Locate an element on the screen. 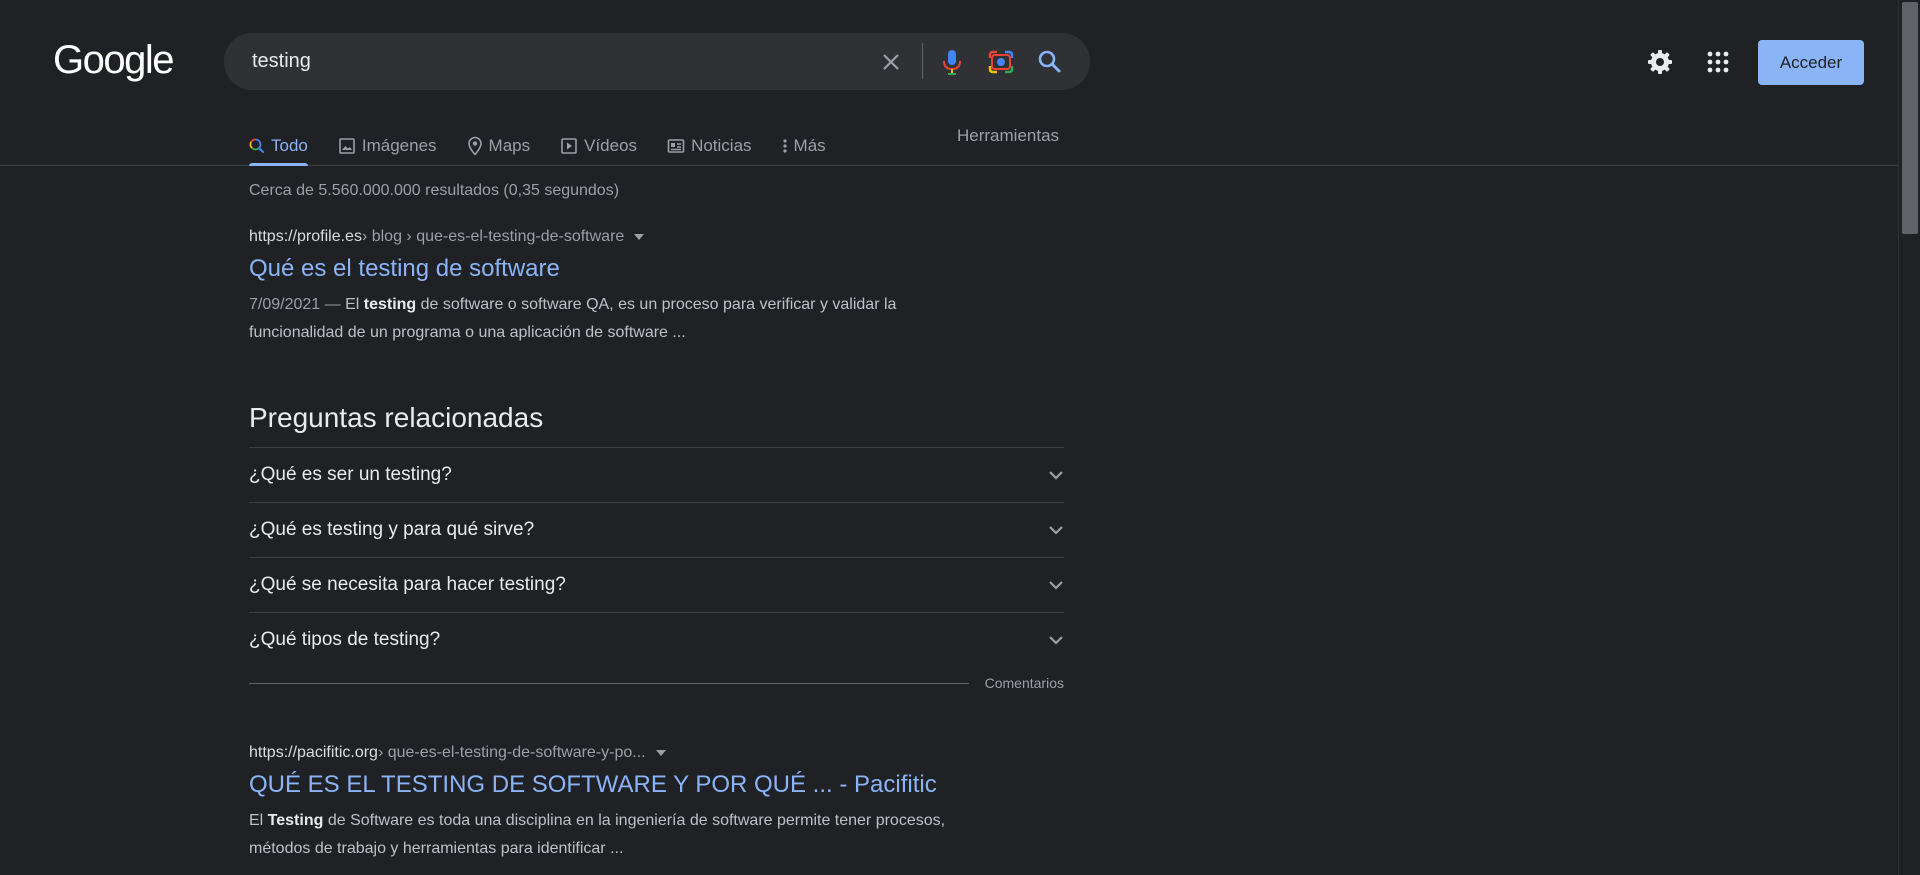 The image size is (1920, 875). feedback-link: Comentarios is located at coordinates (1024, 683).